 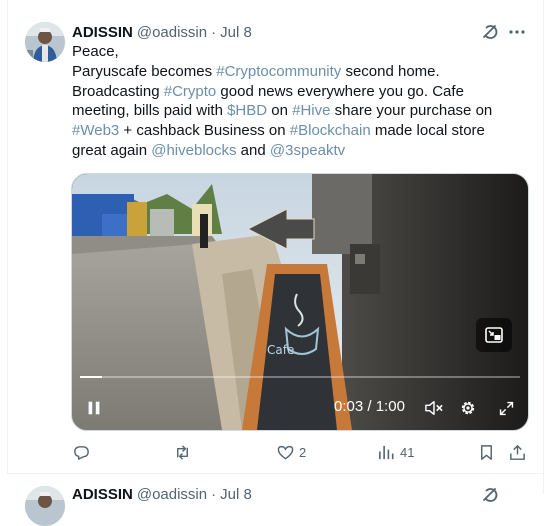 What do you see at coordinates (275, 473) in the screenshot?
I see `tweet-divider` at bounding box center [275, 473].